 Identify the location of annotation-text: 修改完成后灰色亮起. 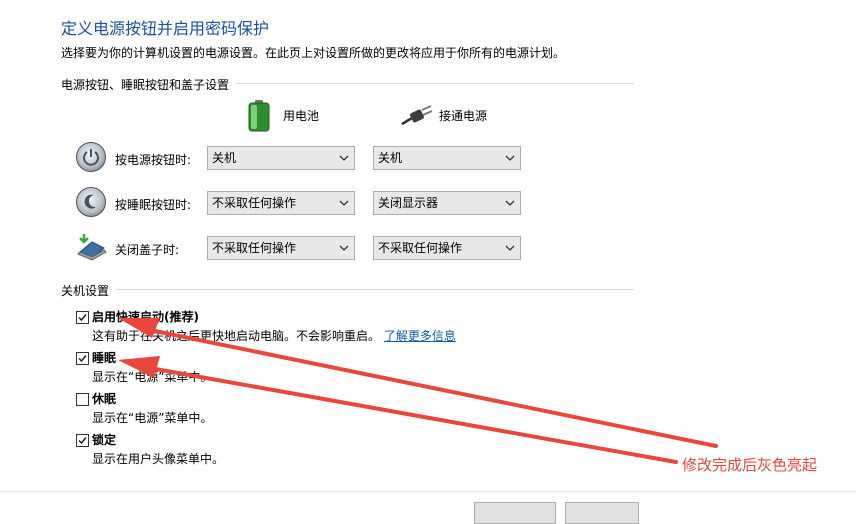
(750, 465).